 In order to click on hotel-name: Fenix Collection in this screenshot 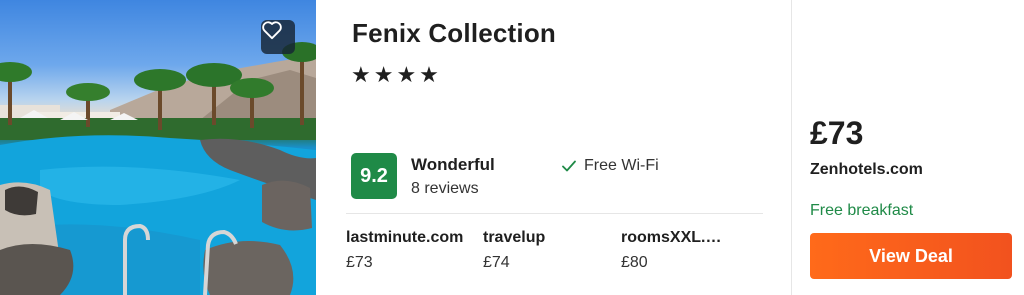, I will do `click(454, 33)`.